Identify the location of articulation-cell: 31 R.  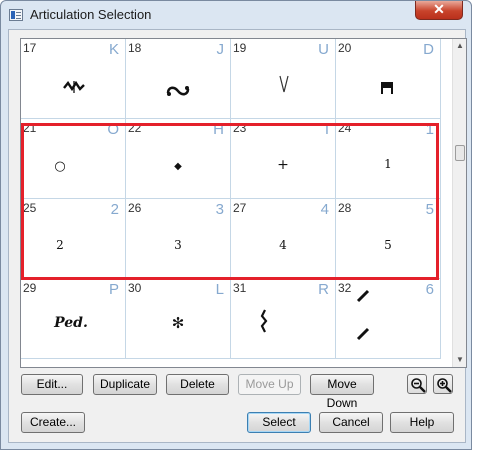
(283, 319).